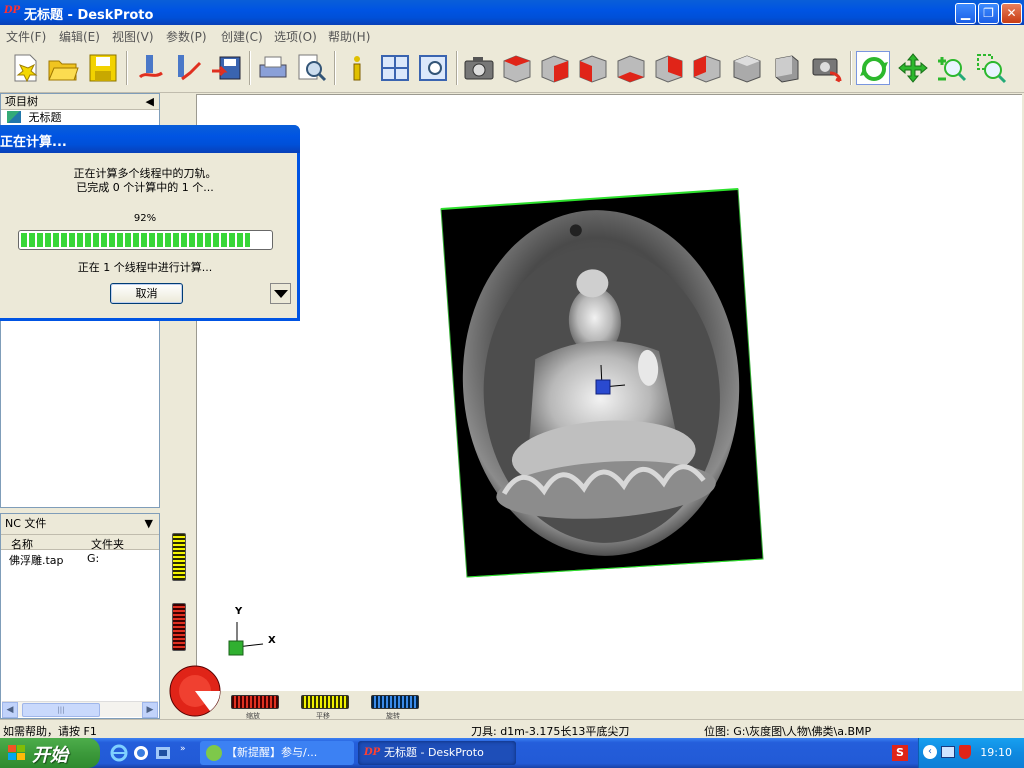  I want to click on camera-reset-icon, so click(827, 70).